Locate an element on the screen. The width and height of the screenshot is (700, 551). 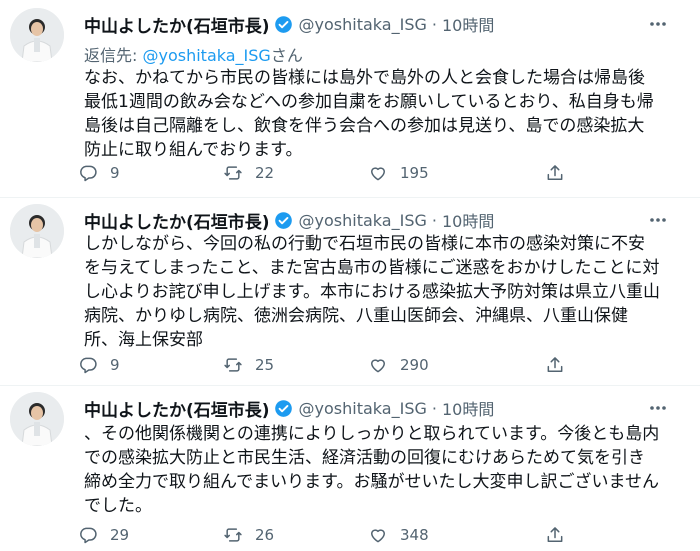
retweet-count: 26 is located at coordinates (265, 535).